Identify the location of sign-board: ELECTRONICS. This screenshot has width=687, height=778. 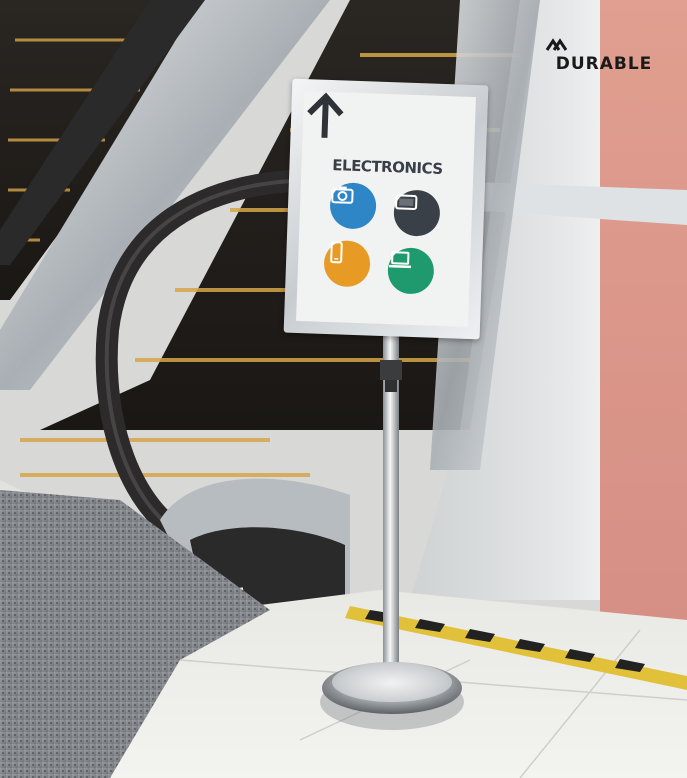
(386, 209).